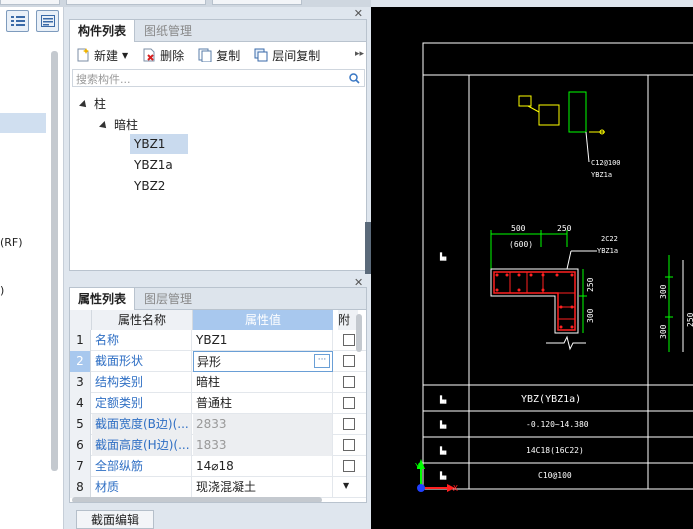 The height and width of the screenshot is (529, 693). What do you see at coordinates (159, 144) in the screenshot?
I see `tree-item-ybz1: YBZ1` at bounding box center [159, 144].